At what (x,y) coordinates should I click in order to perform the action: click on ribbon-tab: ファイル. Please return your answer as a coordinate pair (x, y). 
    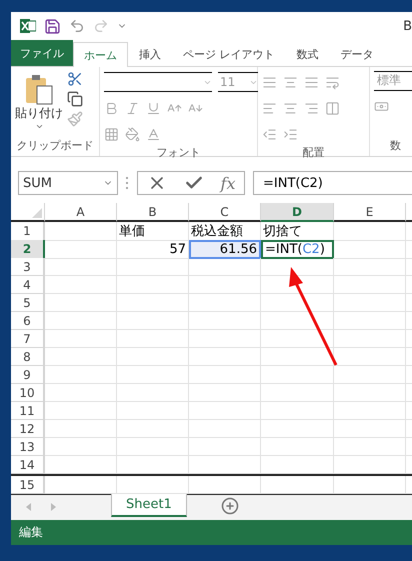
    Looking at the image, I should click on (42, 53).